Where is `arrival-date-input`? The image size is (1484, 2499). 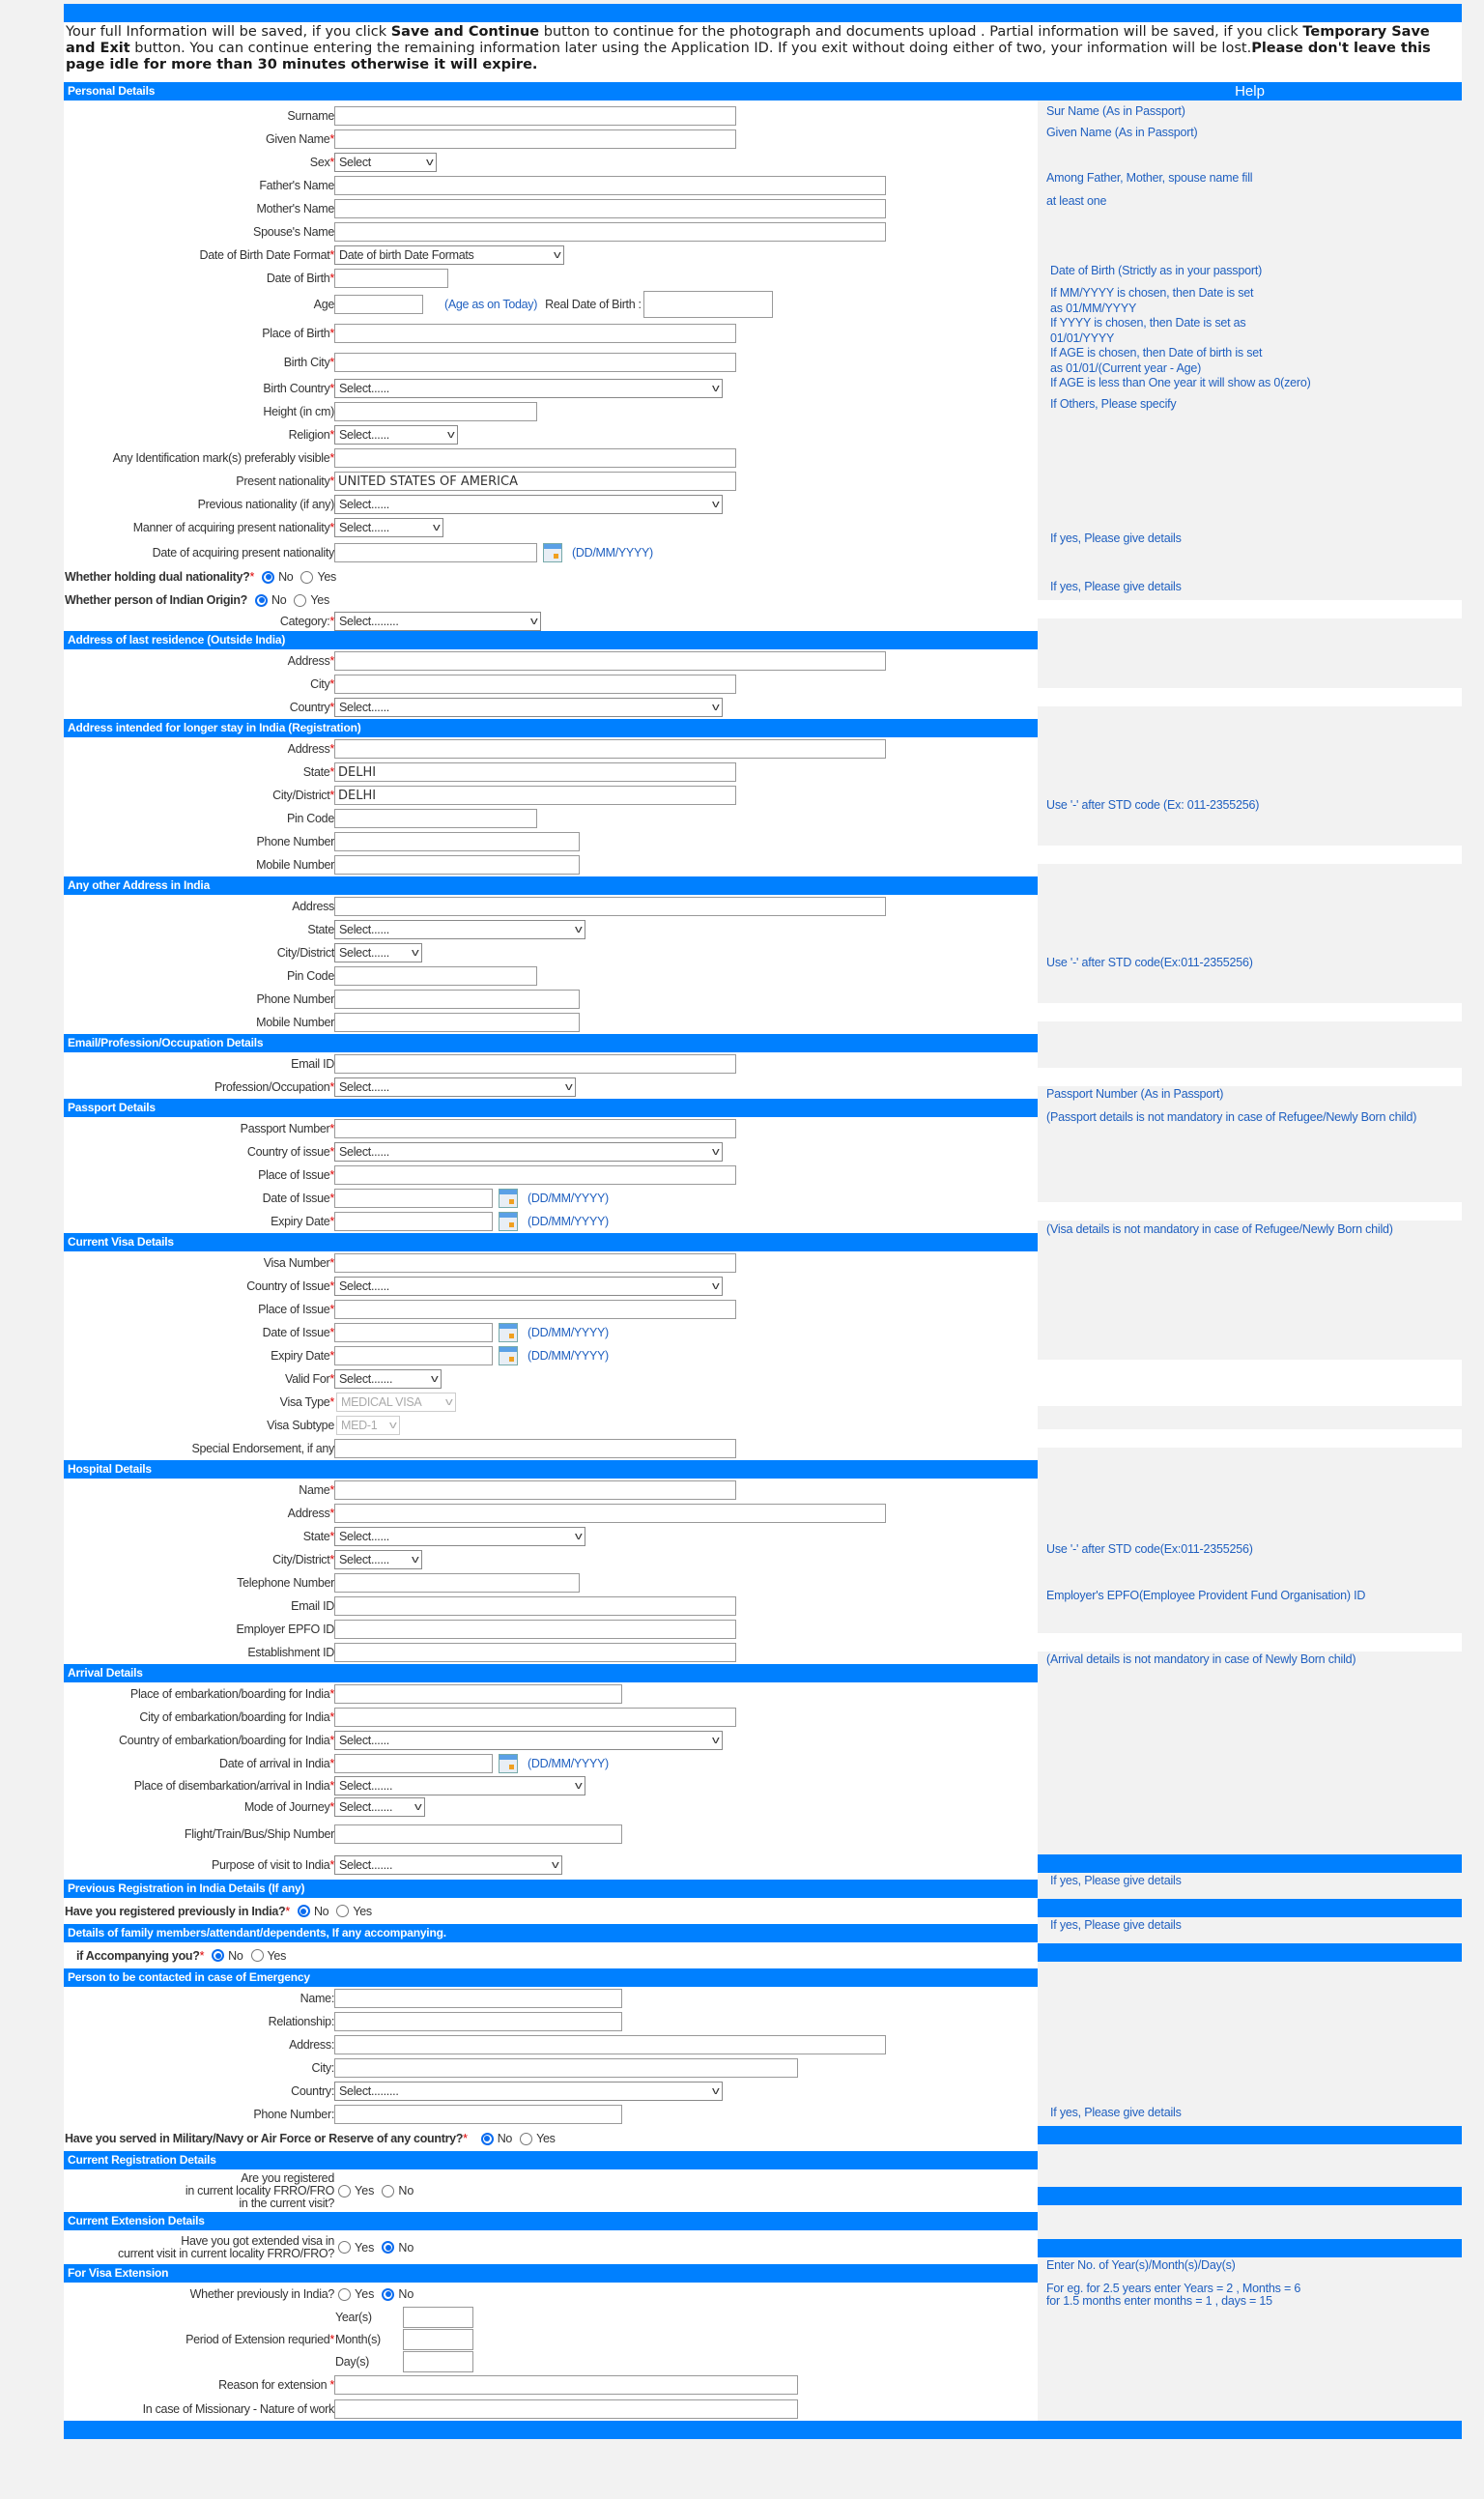 arrival-date-input is located at coordinates (414, 1763).